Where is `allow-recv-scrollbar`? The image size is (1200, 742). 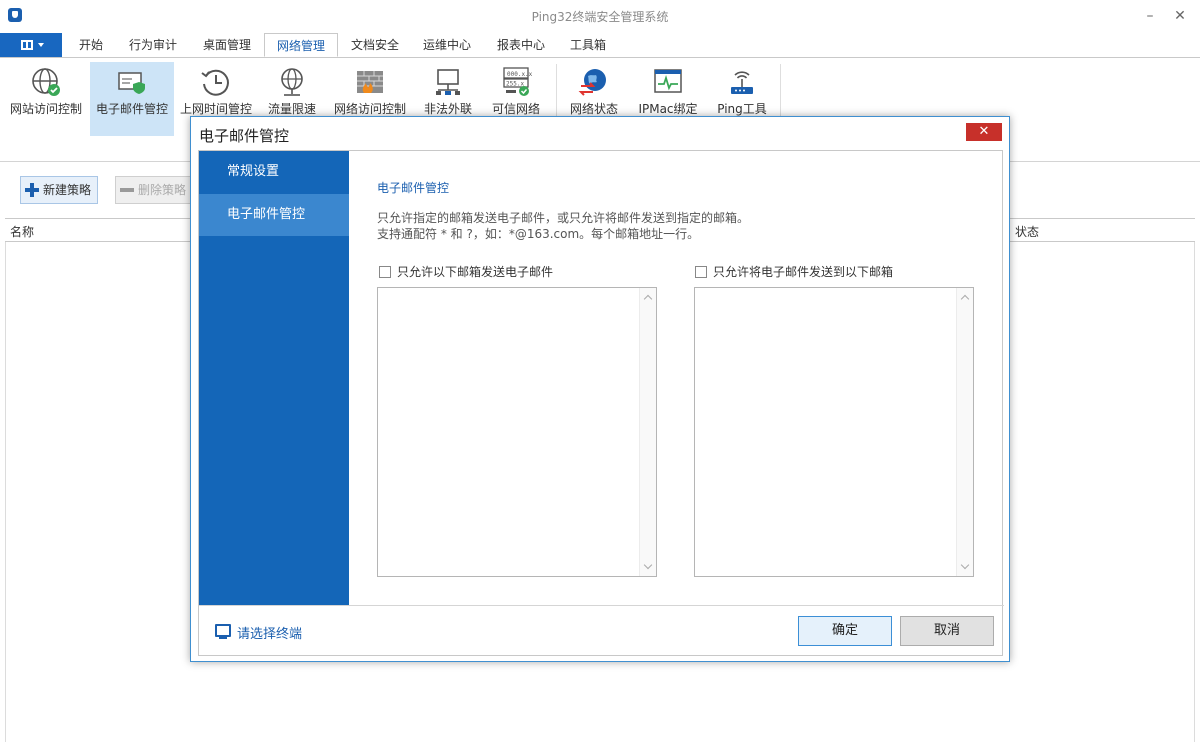
allow-recv-scrollbar is located at coordinates (964, 432).